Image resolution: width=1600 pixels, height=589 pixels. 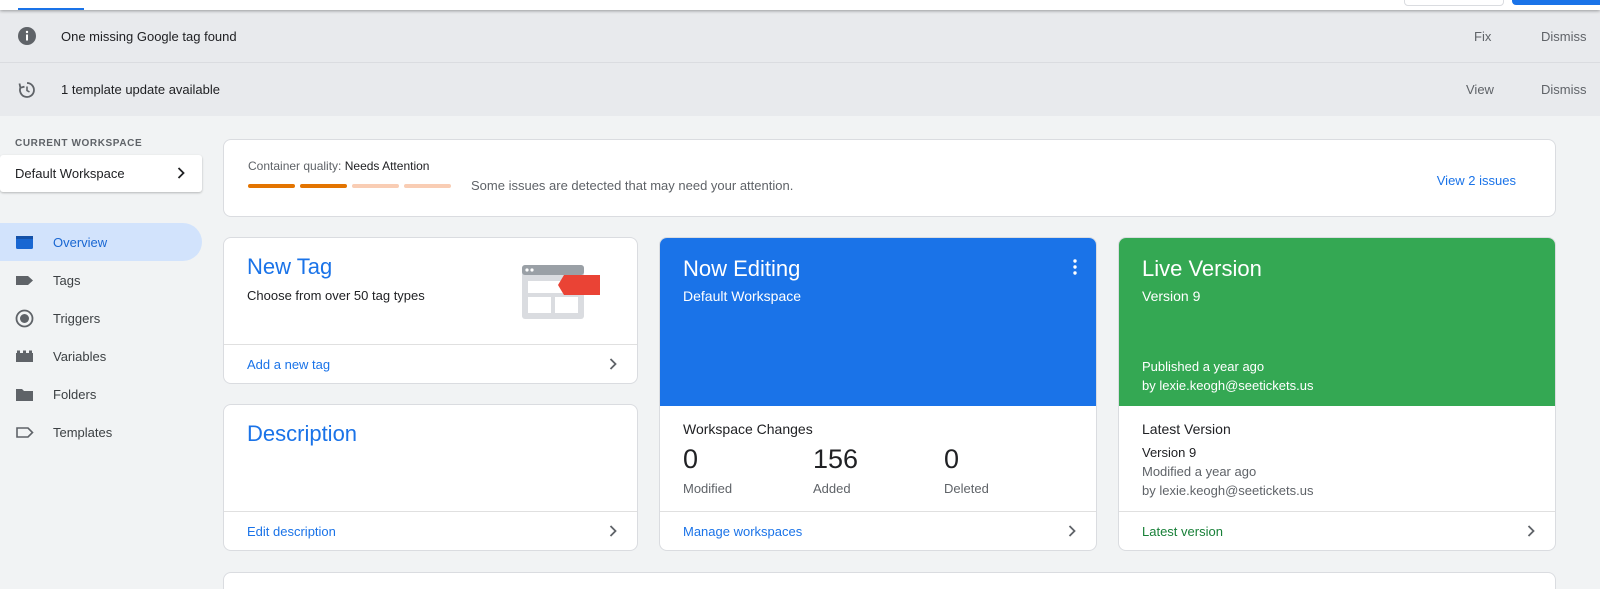 I want to click on now-editing-title: Now Editing, so click(x=742, y=268).